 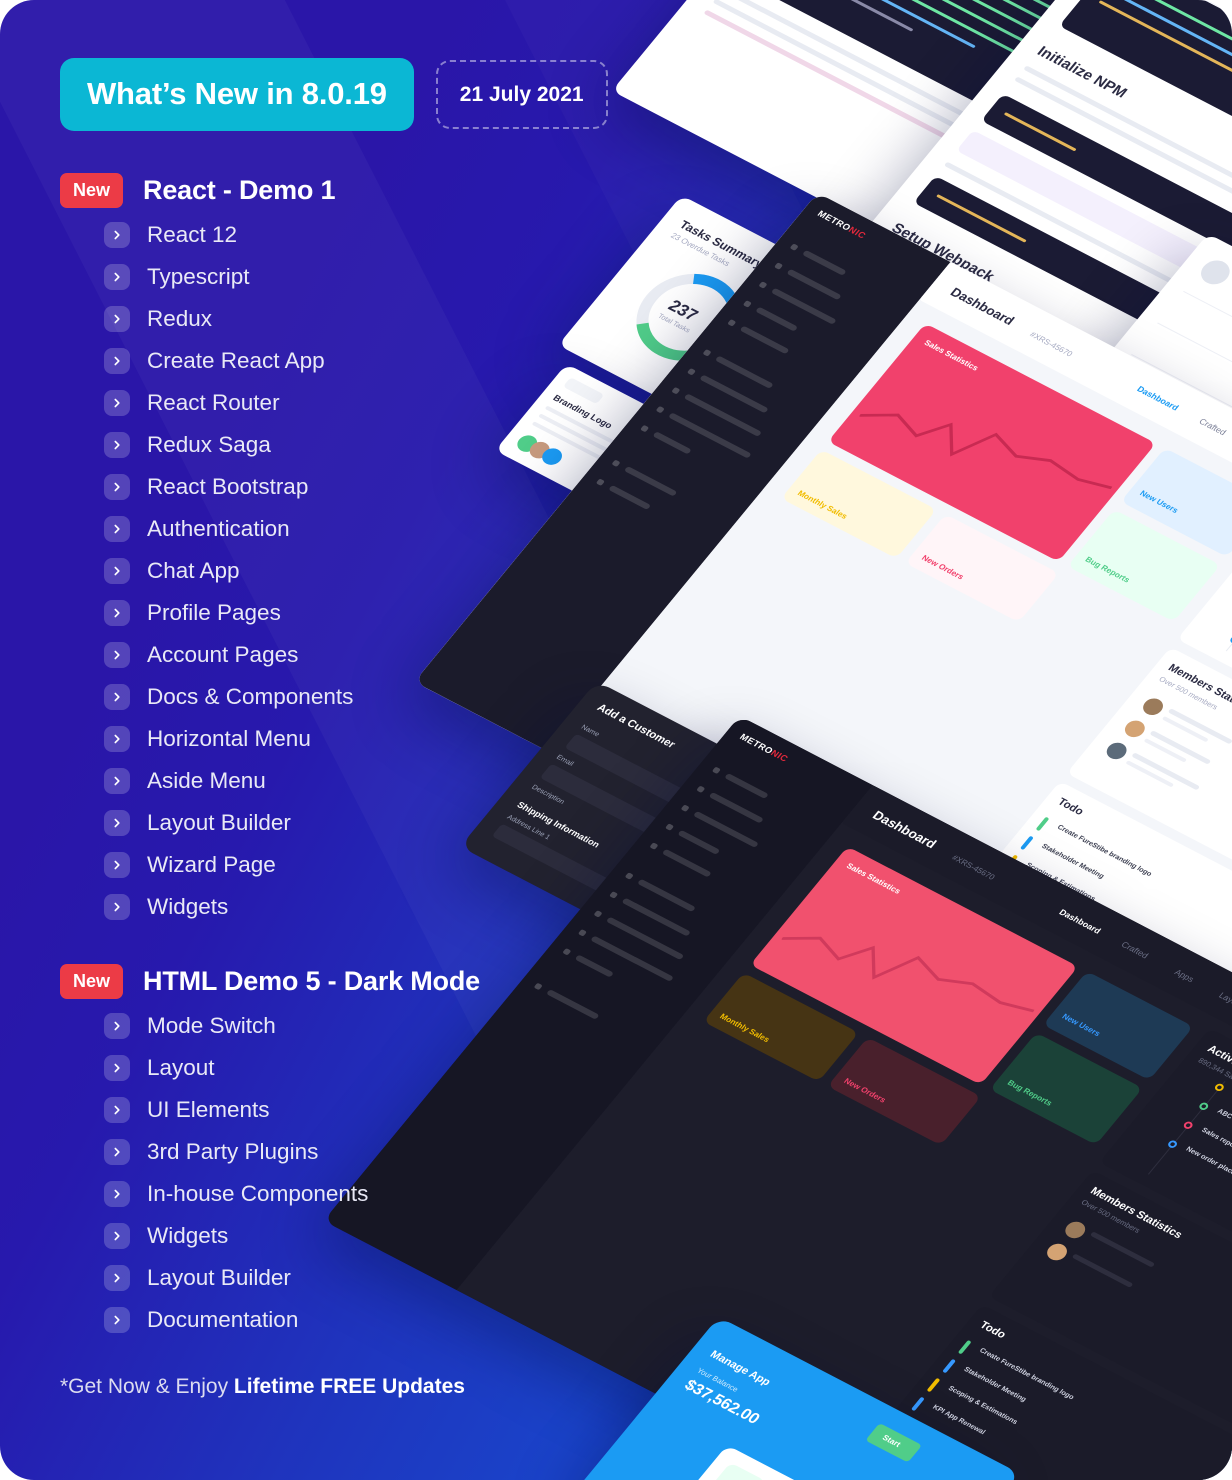 I want to click on section-title: React - Demo 1, so click(x=239, y=190).